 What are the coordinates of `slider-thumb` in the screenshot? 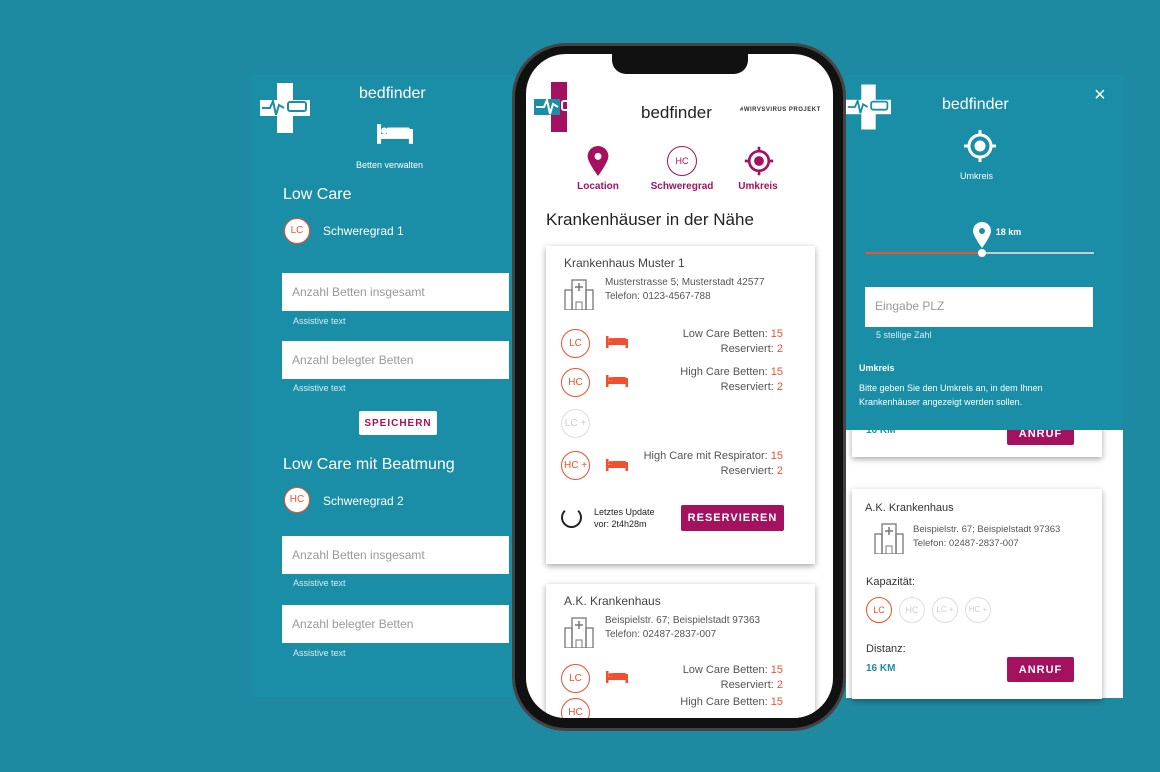 It's located at (981, 253).